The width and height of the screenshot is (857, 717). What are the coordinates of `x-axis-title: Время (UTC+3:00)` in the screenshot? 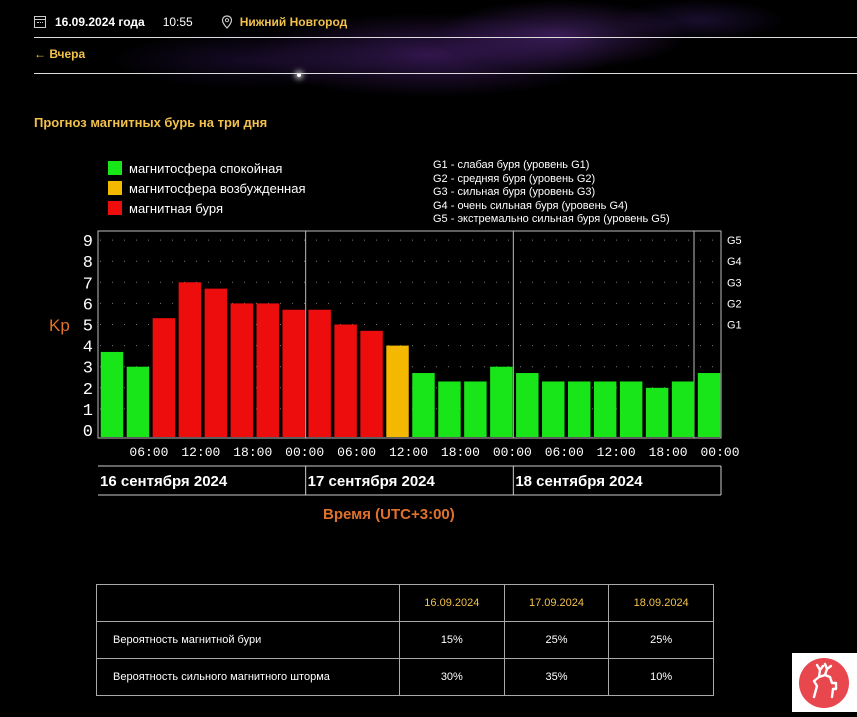 It's located at (389, 514).